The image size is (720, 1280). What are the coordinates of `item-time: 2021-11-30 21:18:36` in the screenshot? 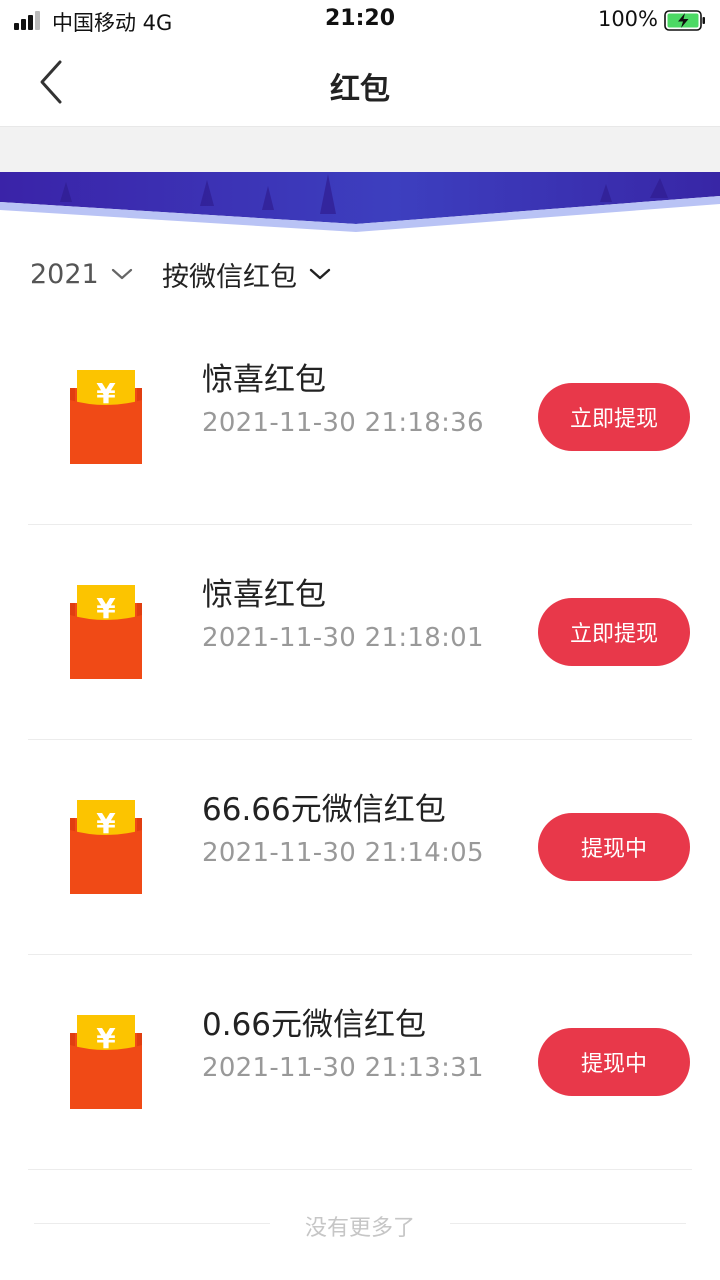 It's located at (343, 423).